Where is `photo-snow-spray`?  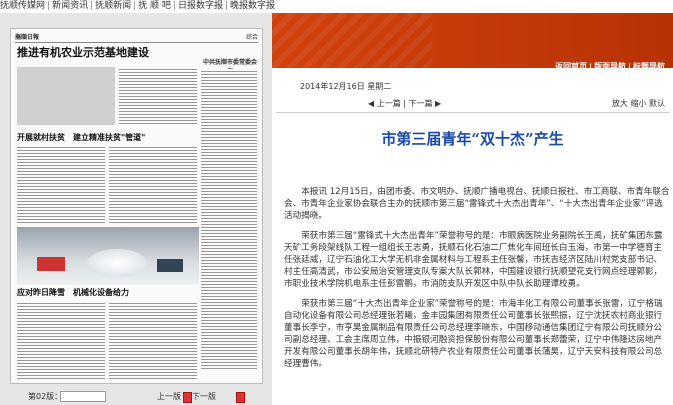 photo-snow-spray is located at coordinates (117, 263).